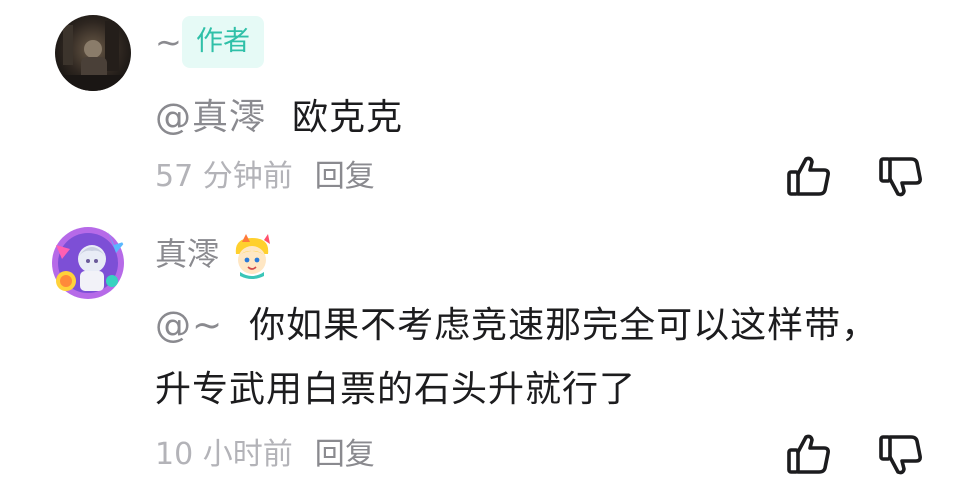 The height and width of the screenshot is (503, 975). Describe the element at coordinates (348, 117) in the screenshot. I see `comment-content: 欧克克` at that location.